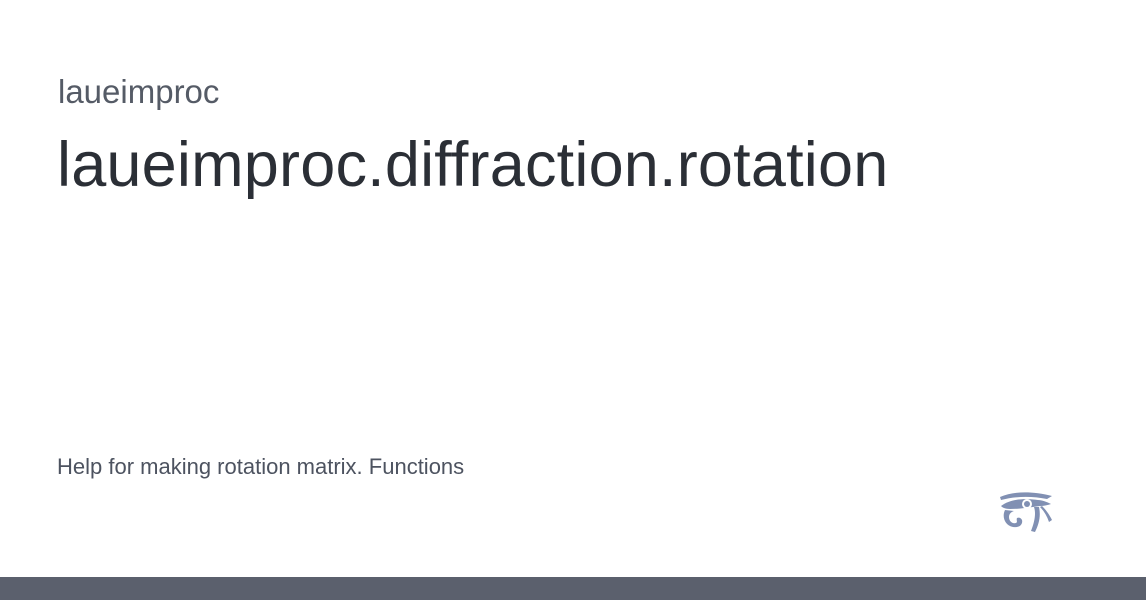  Describe the element at coordinates (1025, 511) in the screenshot. I see `eye-of-horus-icon` at that location.